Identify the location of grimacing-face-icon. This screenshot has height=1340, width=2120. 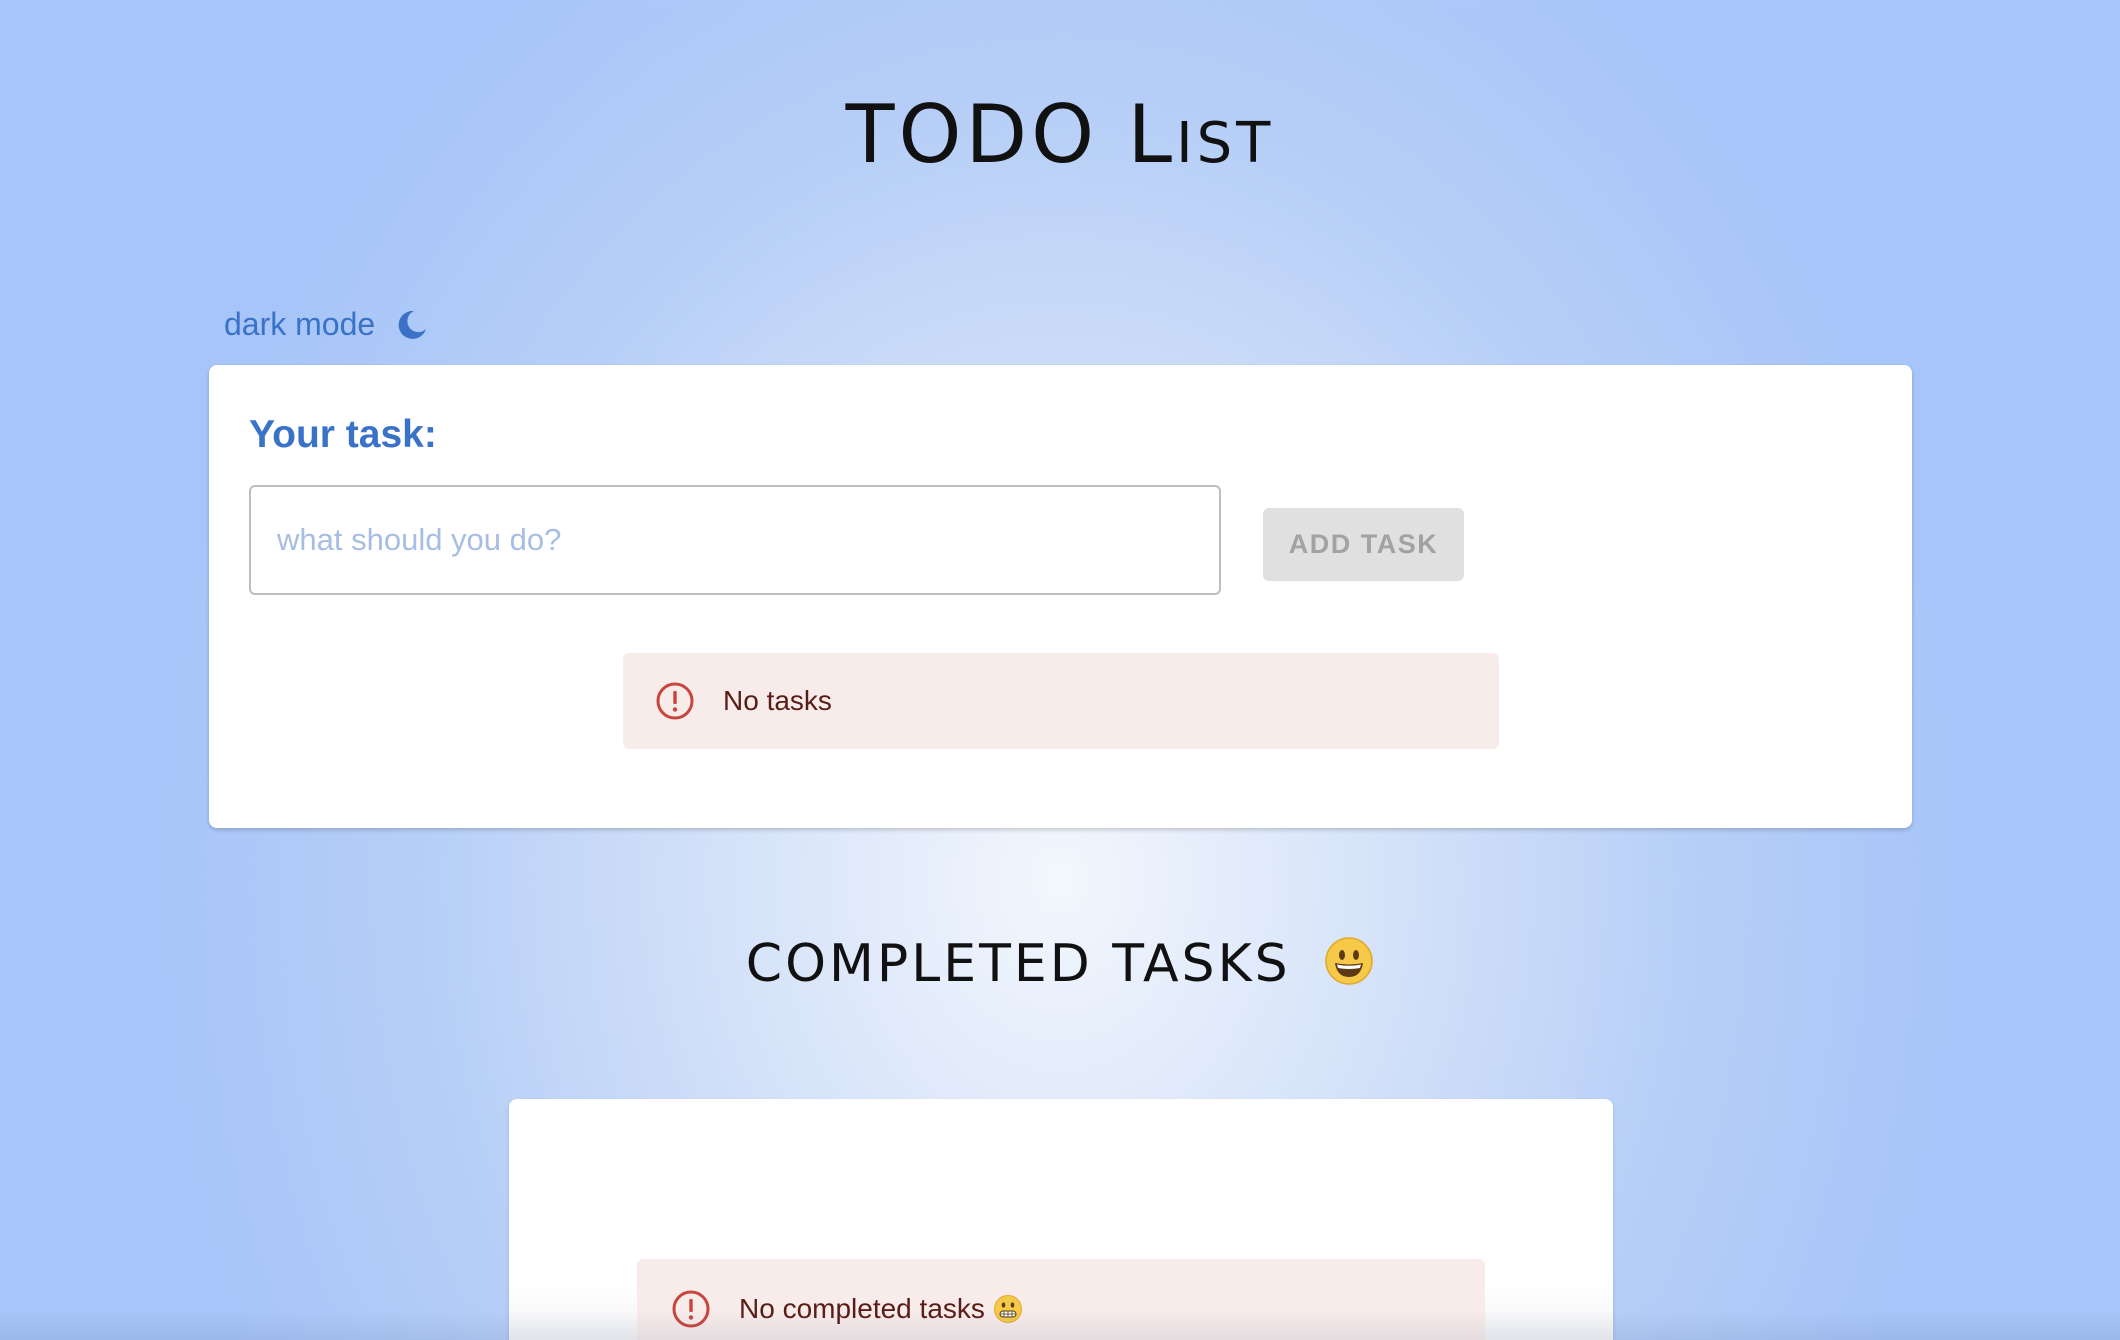
(1008, 1309).